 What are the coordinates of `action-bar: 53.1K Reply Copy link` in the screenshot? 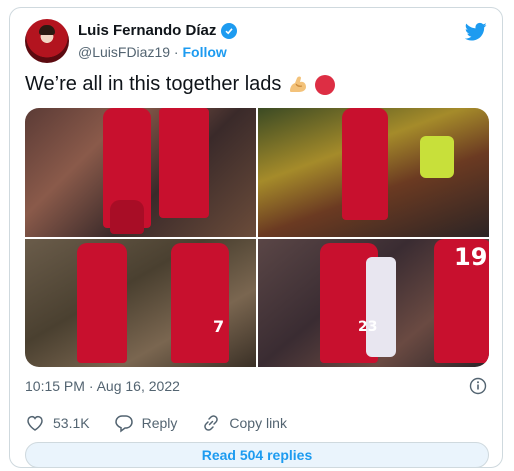 It's located at (168, 423).